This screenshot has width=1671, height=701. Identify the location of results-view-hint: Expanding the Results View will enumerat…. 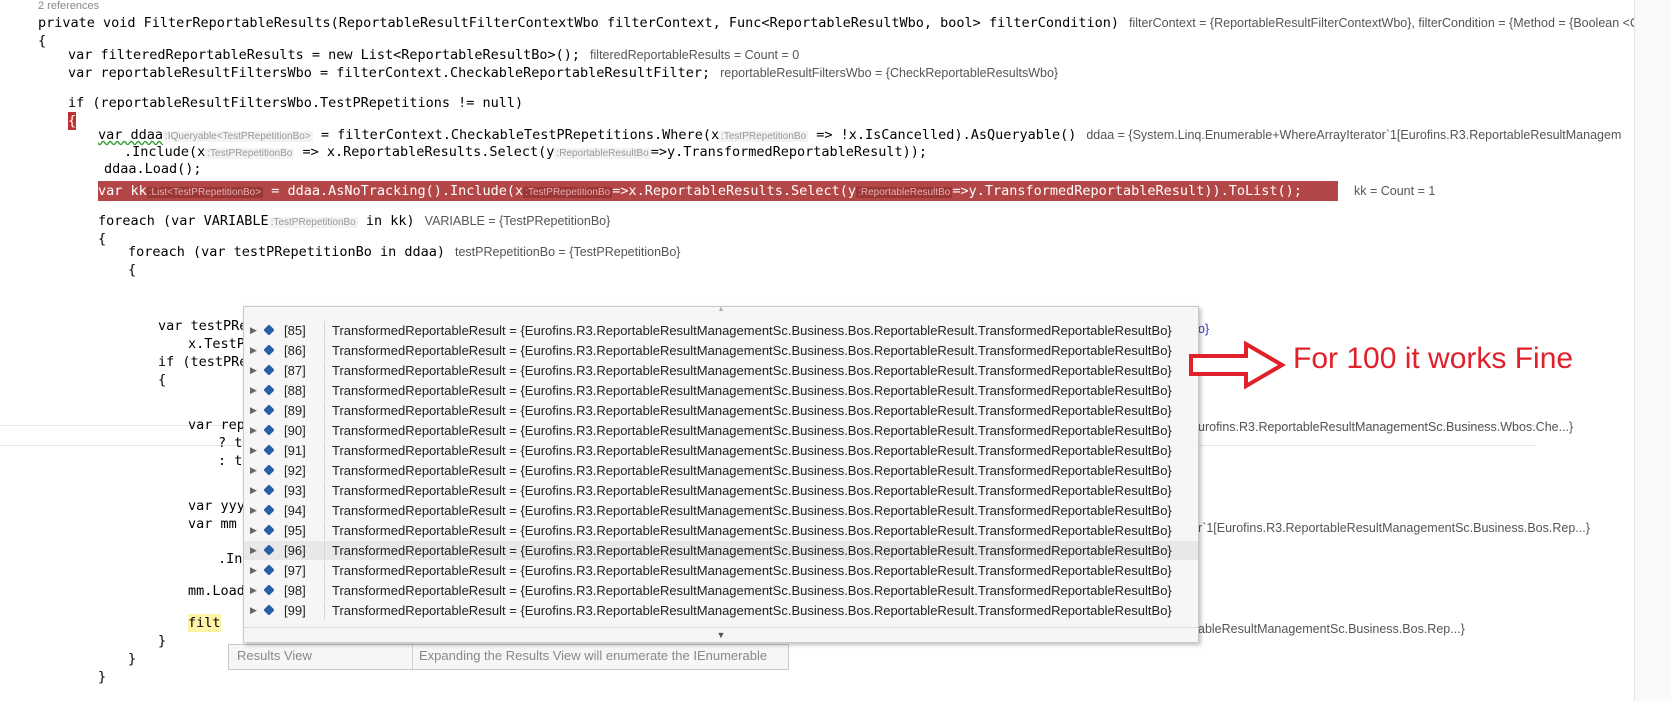
(593, 655).